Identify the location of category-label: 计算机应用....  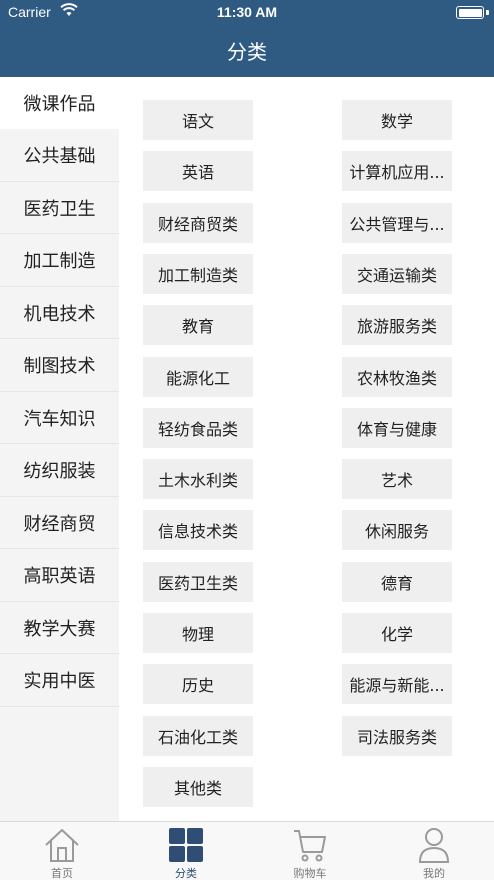
(397, 173).